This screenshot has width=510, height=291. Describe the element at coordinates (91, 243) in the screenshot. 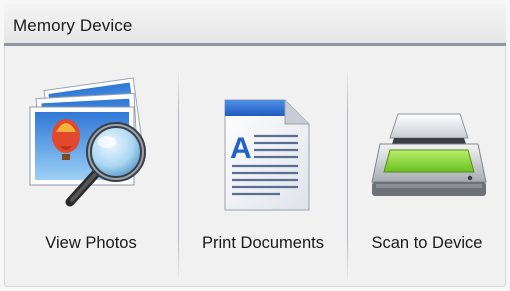

I see `view-photos-label: View Photos` at that location.